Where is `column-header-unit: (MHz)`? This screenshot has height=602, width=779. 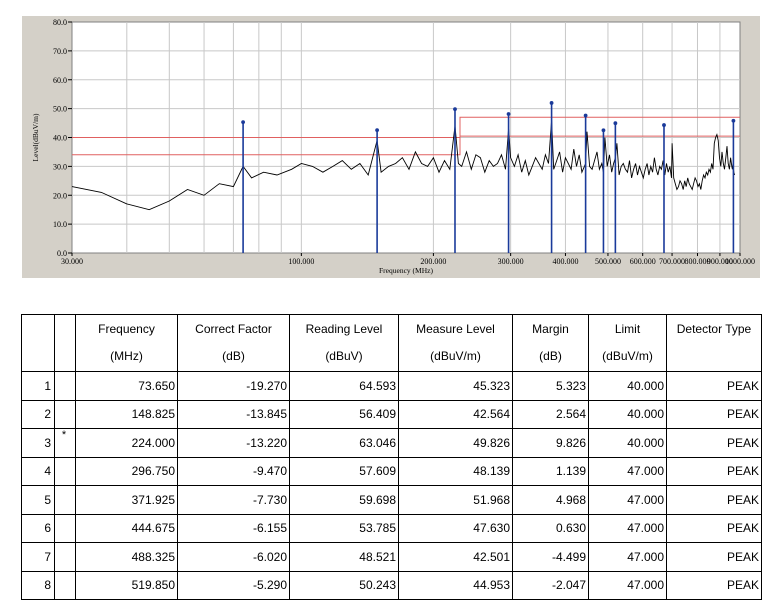 column-header-unit: (MHz) is located at coordinates (126, 356).